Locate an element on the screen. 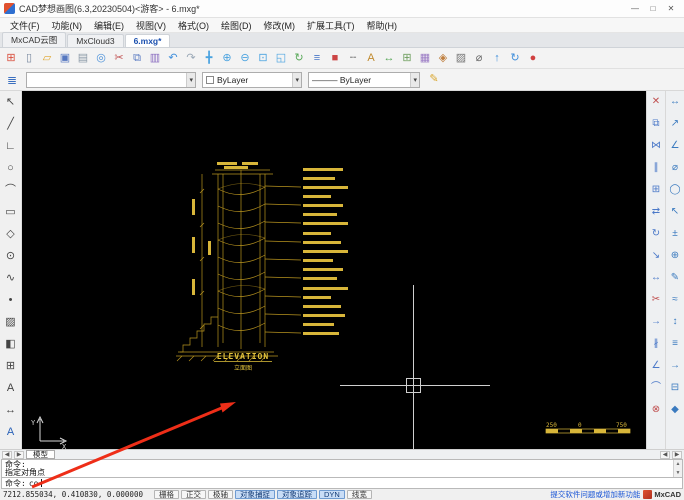 The width and height of the screenshot is (684, 500). maximize-button: □ is located at coordinates (653, 8).